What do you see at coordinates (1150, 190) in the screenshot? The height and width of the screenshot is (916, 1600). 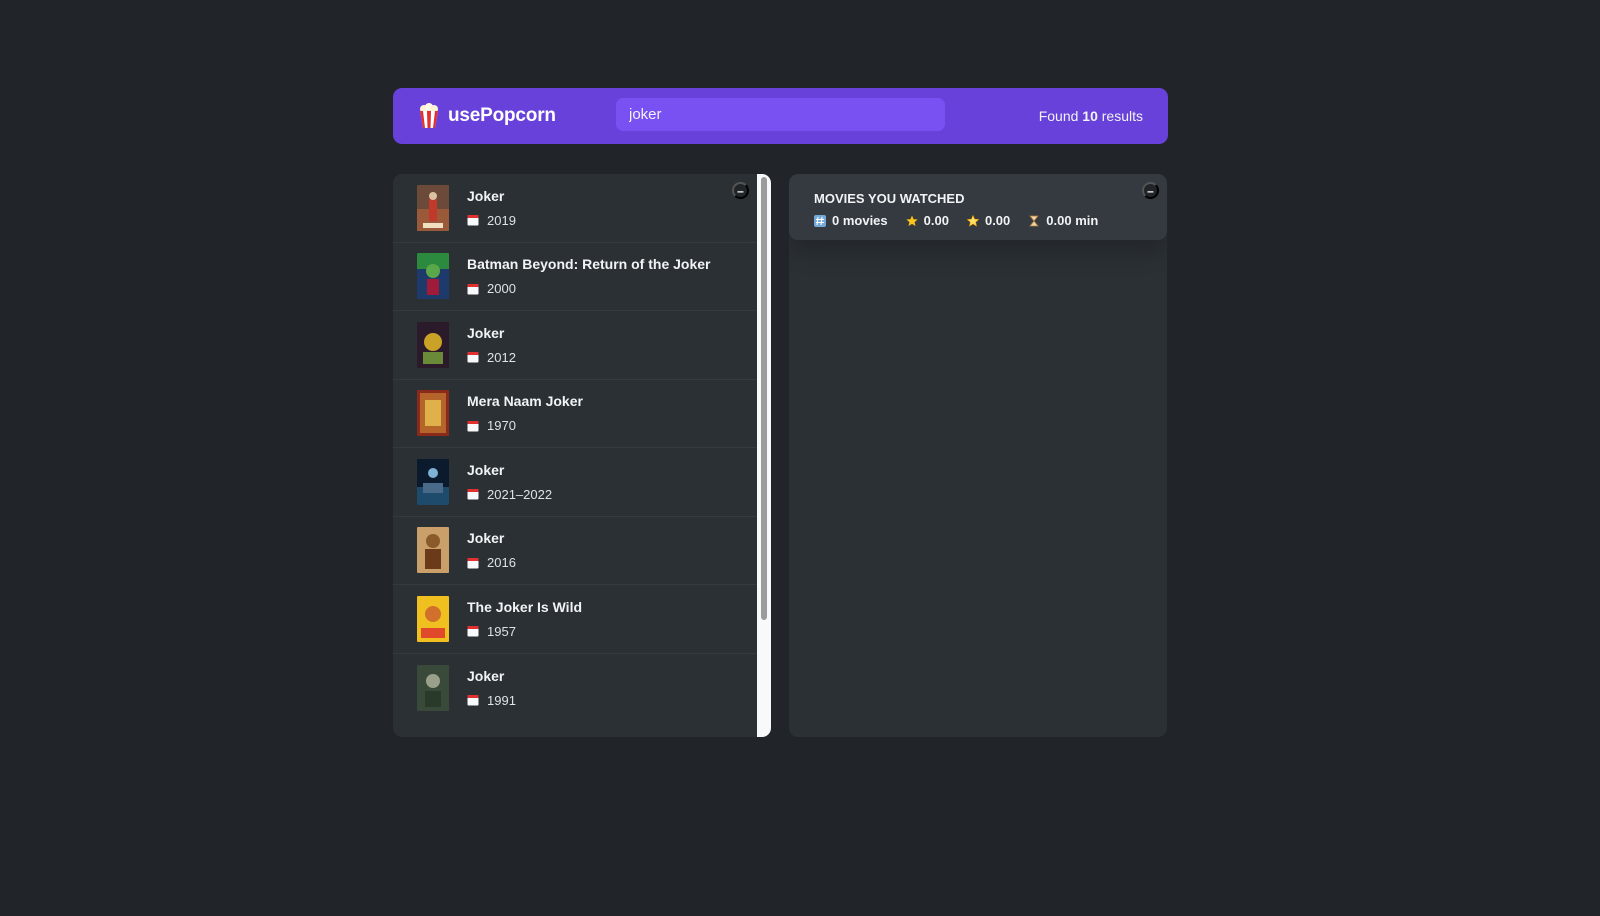 I see `collapse-watched-button: –` at bounding box center [1150, 190].